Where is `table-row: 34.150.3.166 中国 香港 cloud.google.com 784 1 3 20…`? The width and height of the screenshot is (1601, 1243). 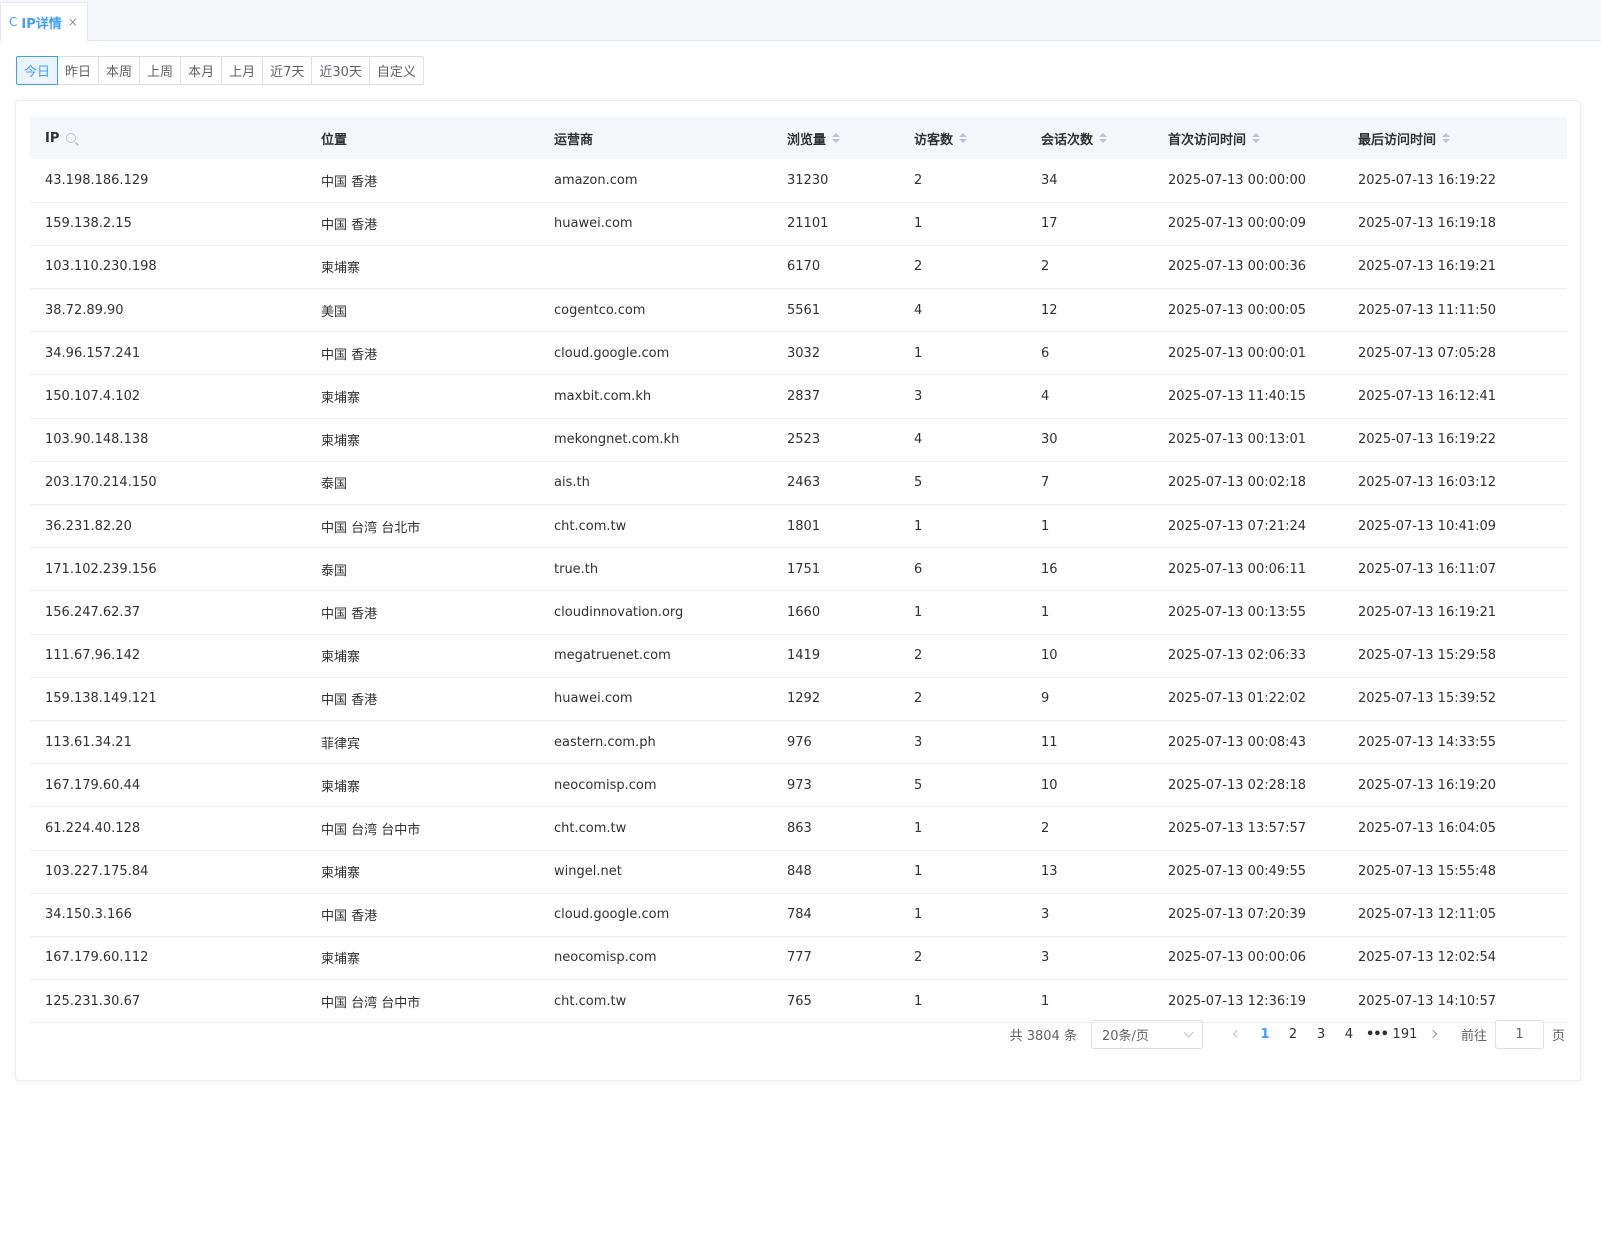 table-row: 34.150.3.166 中国 香港 cloud.google.com 784 1 3 20… is located at coordinates (798, 915).